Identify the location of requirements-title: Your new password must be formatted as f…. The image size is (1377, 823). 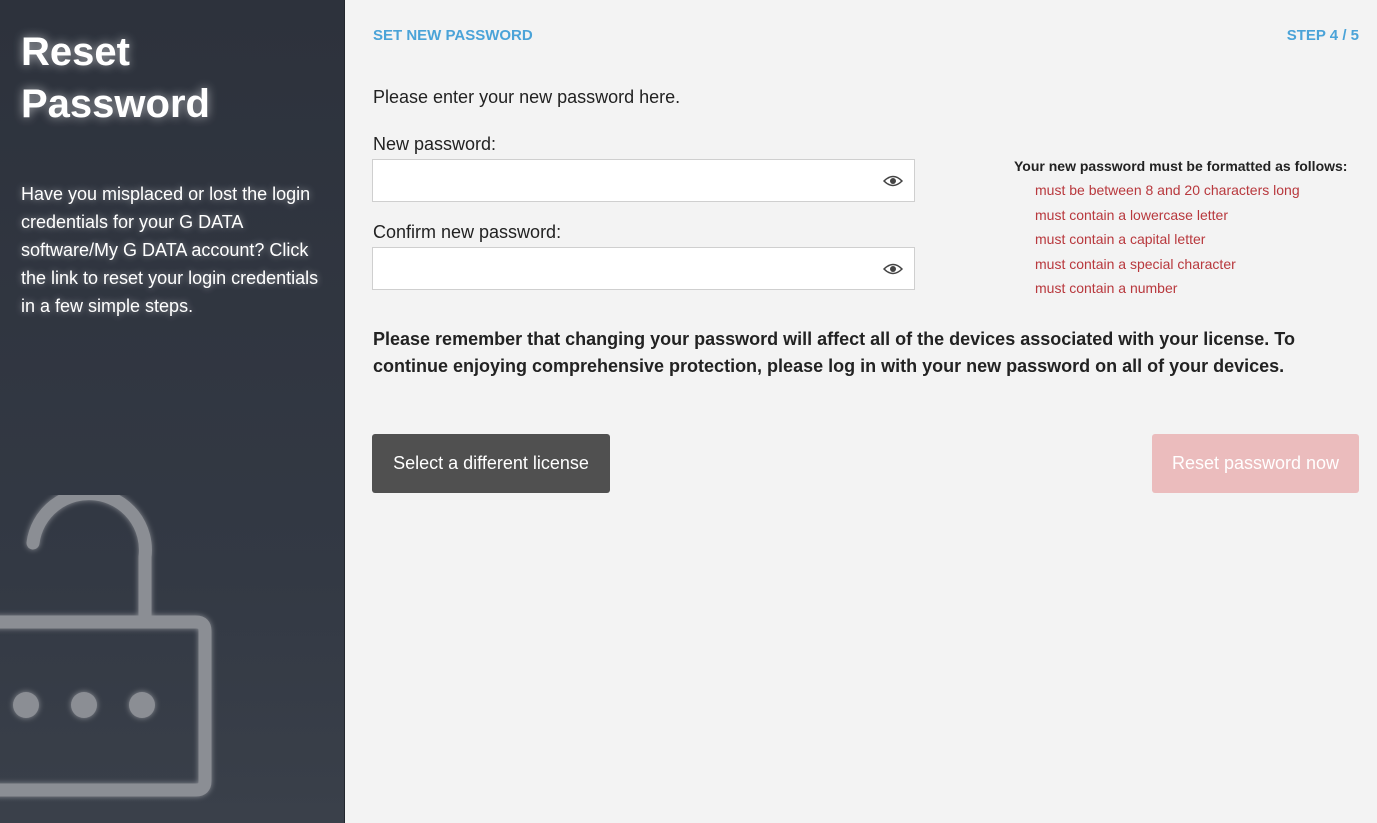
(1181, 166).